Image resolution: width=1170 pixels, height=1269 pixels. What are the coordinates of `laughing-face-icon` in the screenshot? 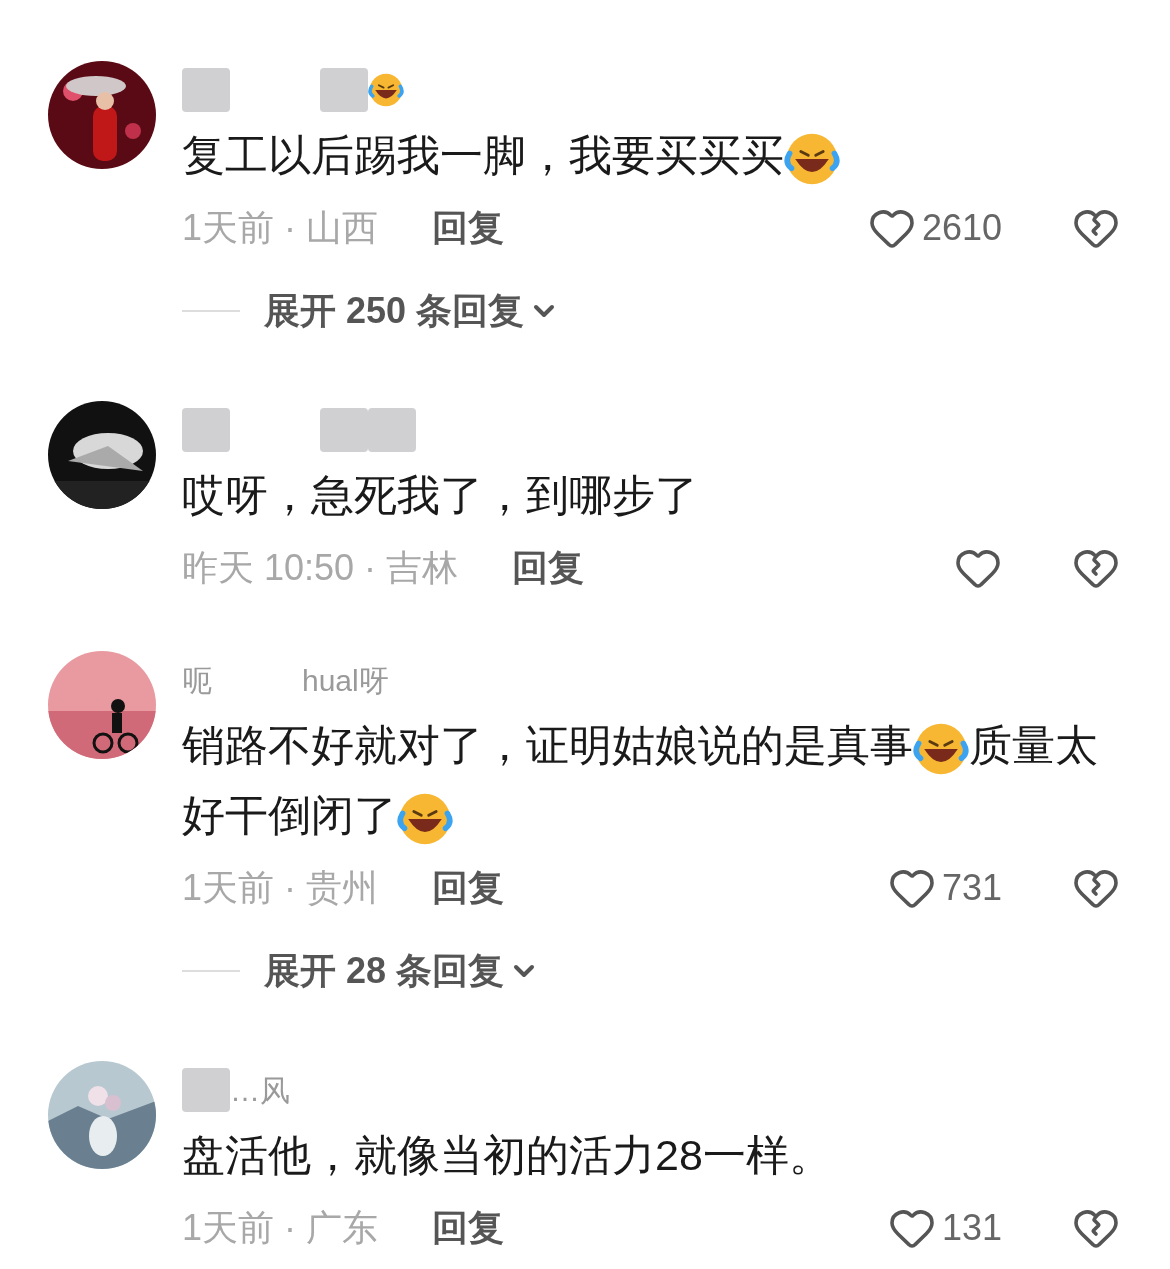 It's located at (386, 90).